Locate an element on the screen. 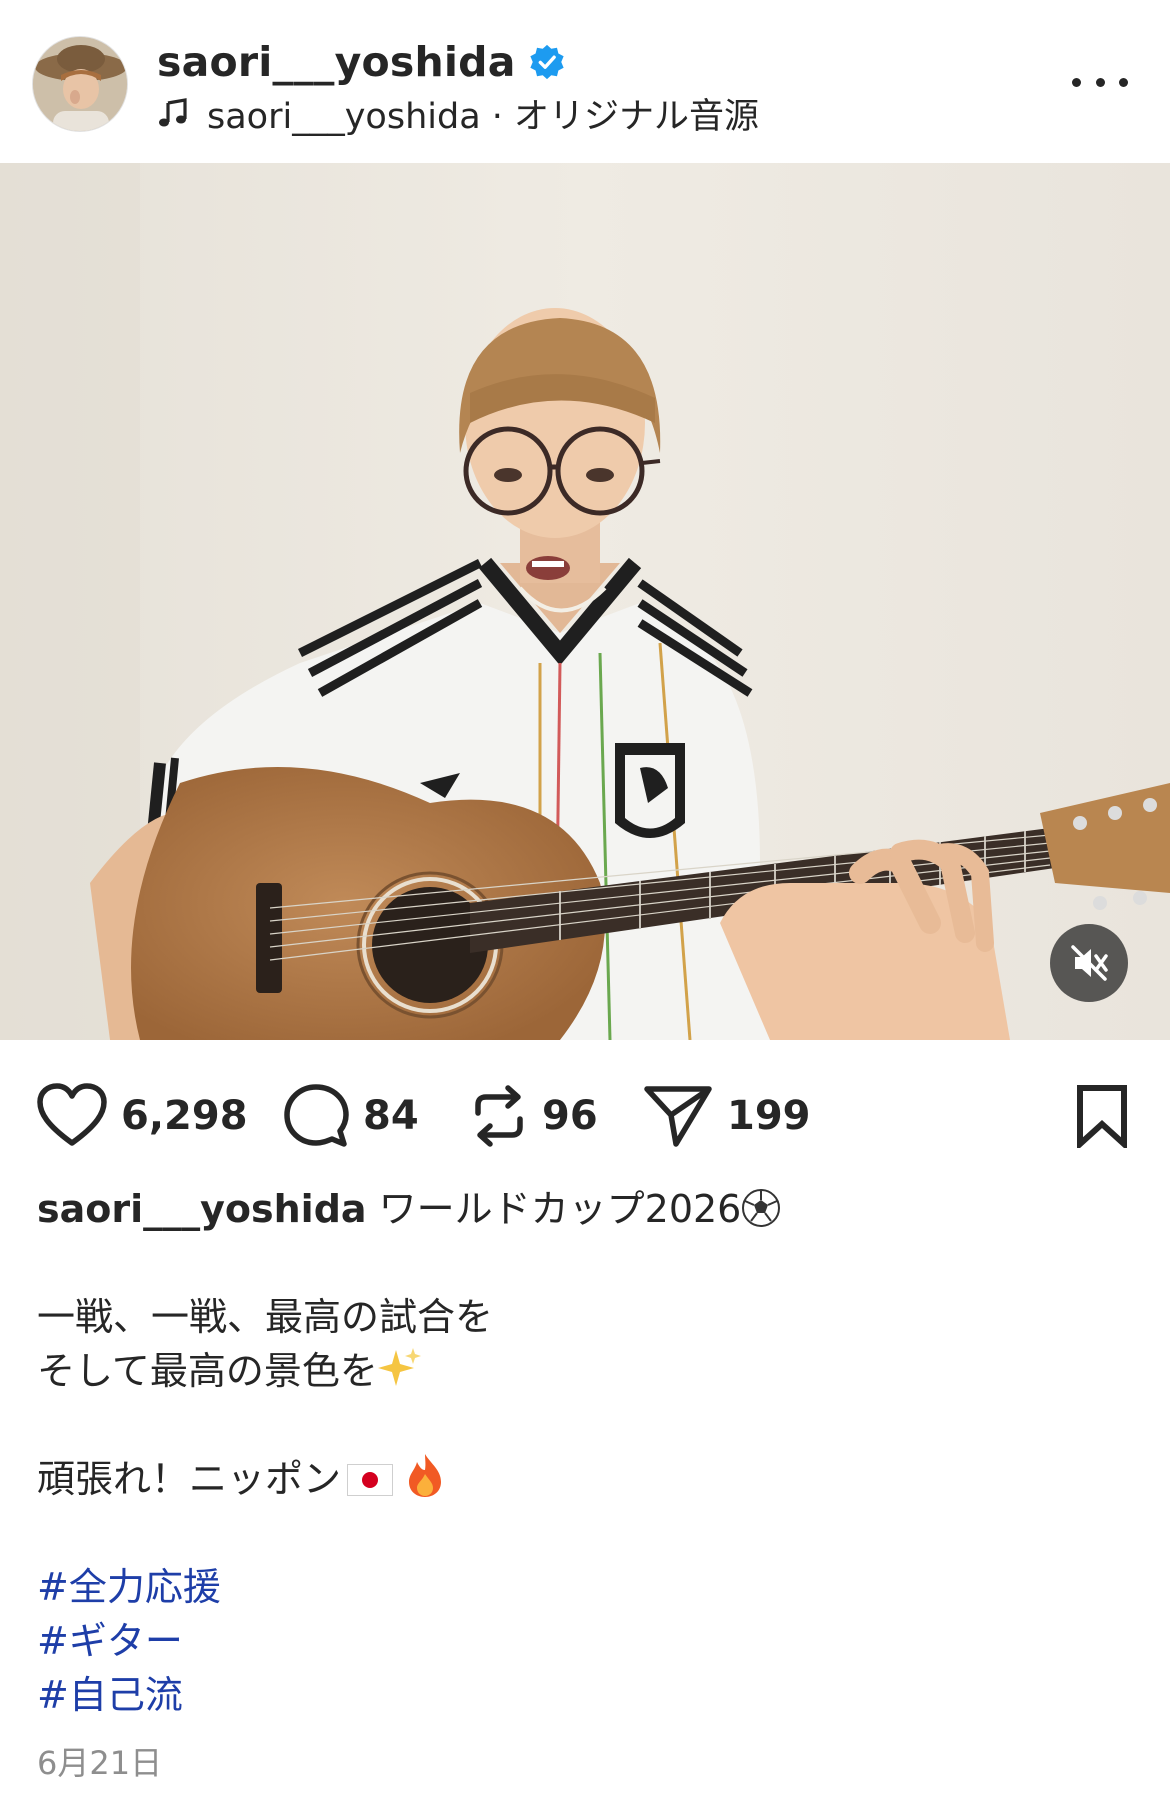 This screenshot has height=1799, width=1170. like-button: 6,298 is located at coordinates (142, 1116).